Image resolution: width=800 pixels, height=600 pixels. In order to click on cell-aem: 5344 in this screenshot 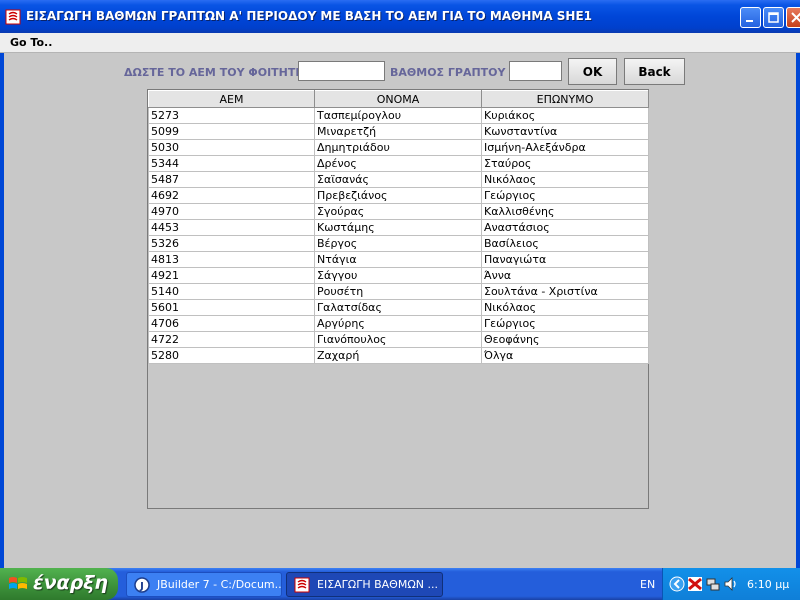, I will do `click(231, 163)`.